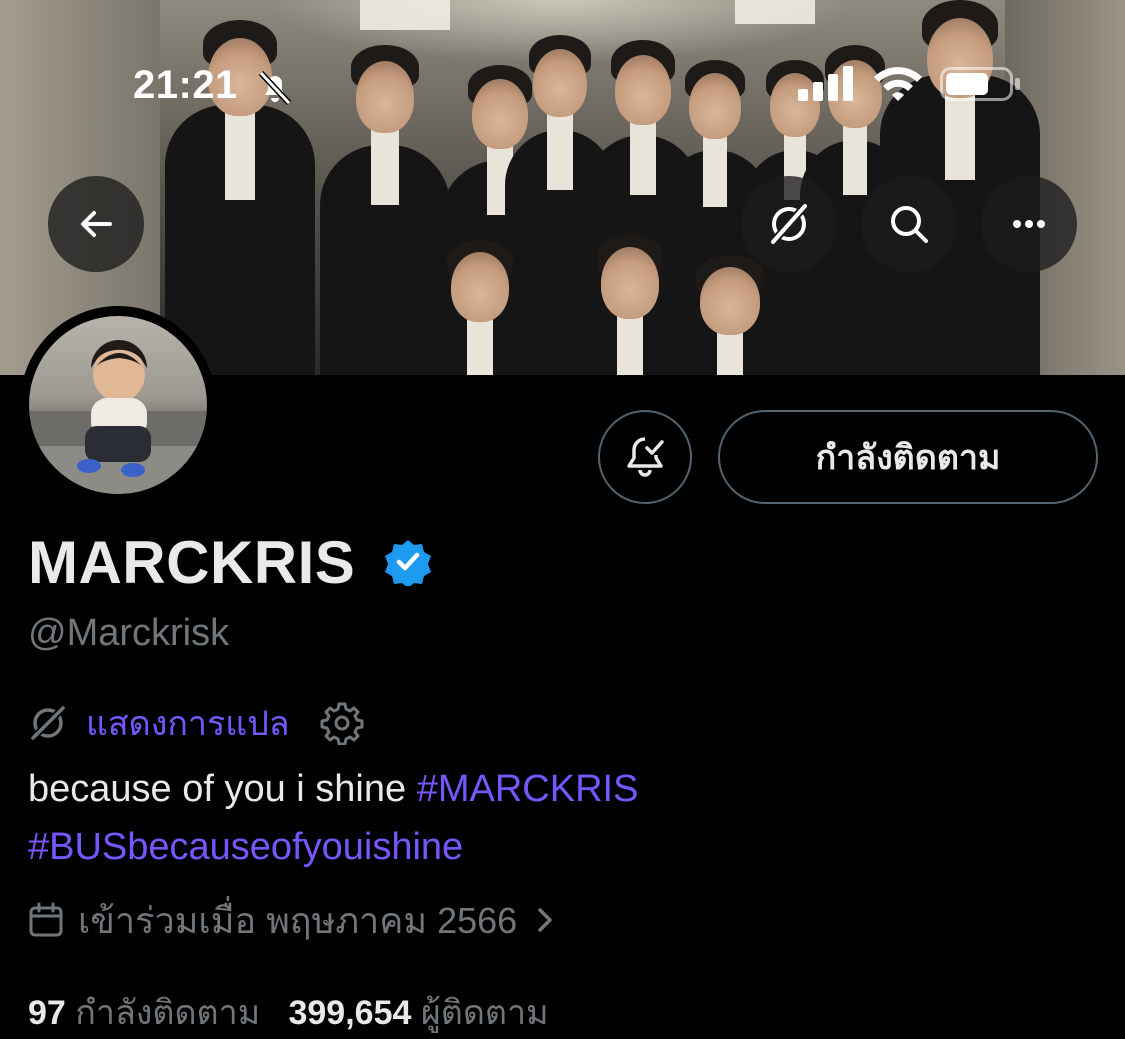 The image size is (1125, 1039). What do you see at coordinates (129, 633) in the screenshot?
I see `user-handle: @Marckrisk` at bounding box center [129, 633].